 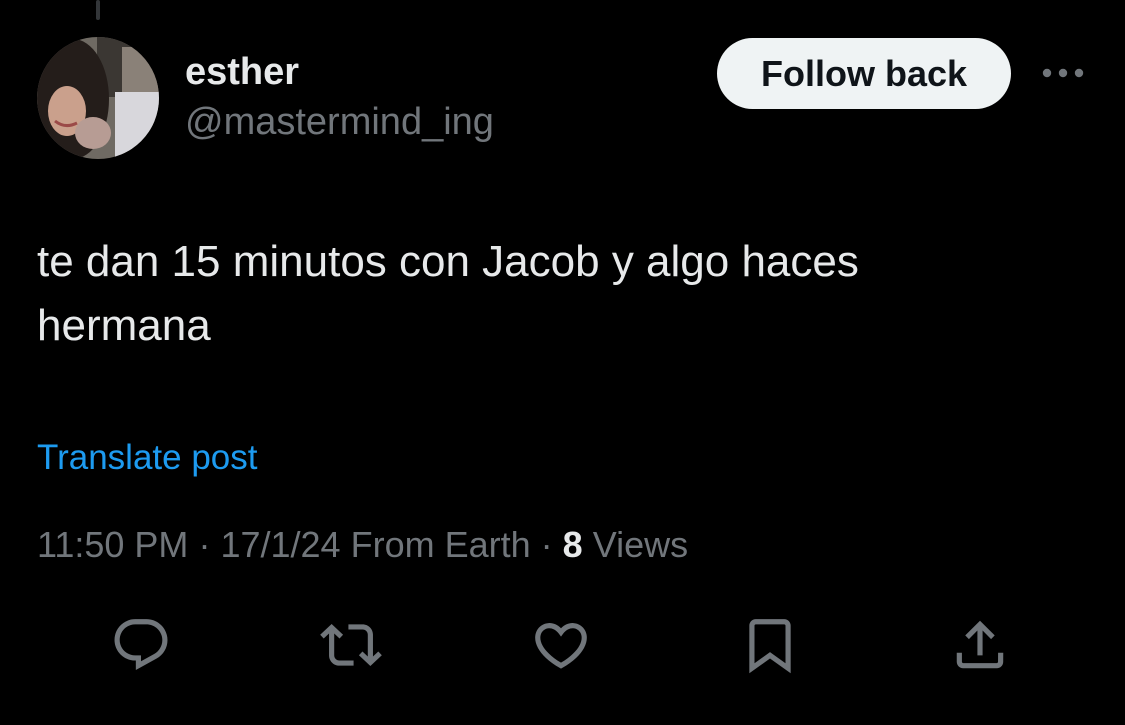 I want to click on follow-back-button: Follow back, so click(x=864, y=73).